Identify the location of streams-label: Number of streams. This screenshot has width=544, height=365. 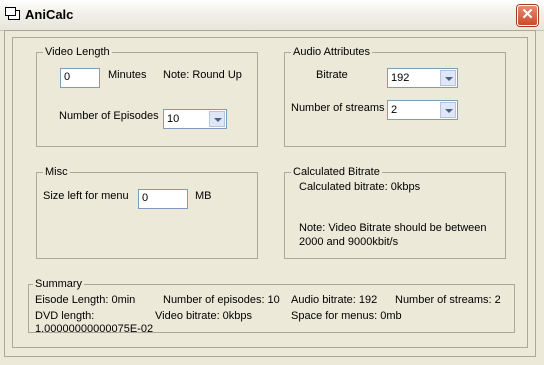
(338, 108).